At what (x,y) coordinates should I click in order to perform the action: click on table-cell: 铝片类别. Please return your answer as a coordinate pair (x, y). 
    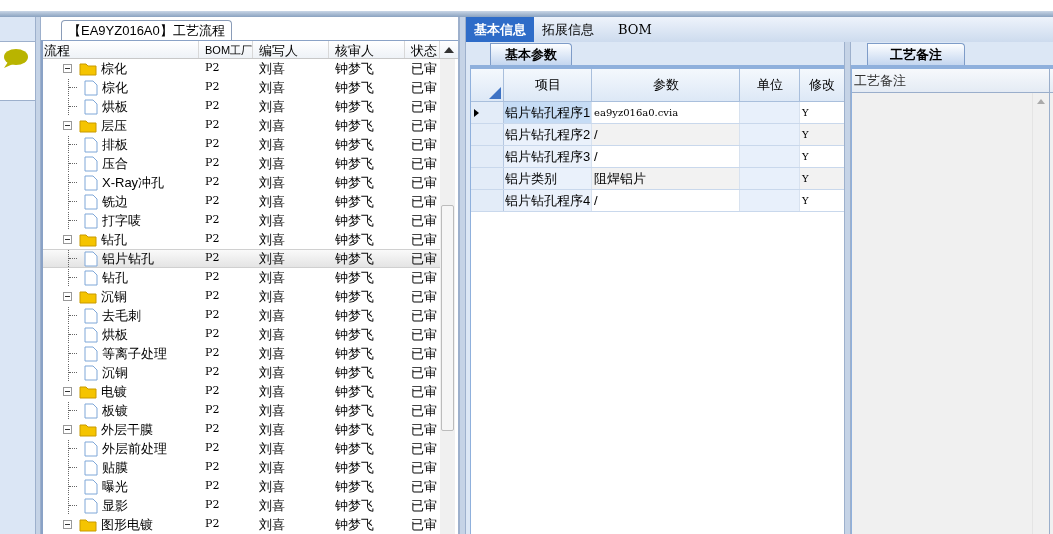
    Looking at the image, I should click on (548, 178).